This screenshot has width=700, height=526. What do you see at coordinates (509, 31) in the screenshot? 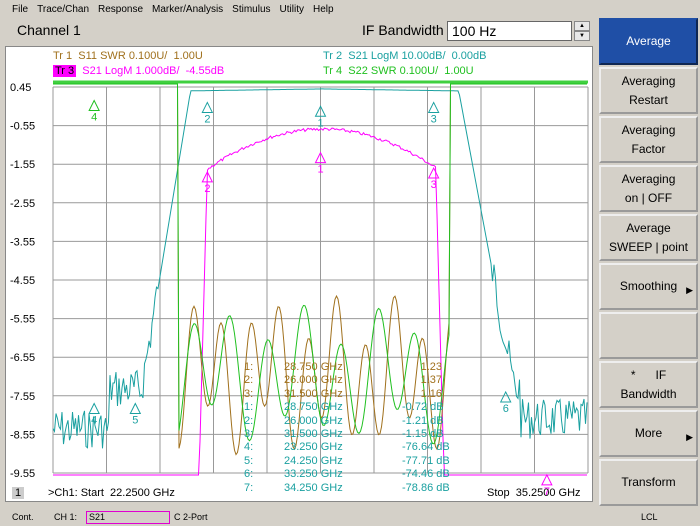
I see `ifbw-input` at bounding box center [509, 31].